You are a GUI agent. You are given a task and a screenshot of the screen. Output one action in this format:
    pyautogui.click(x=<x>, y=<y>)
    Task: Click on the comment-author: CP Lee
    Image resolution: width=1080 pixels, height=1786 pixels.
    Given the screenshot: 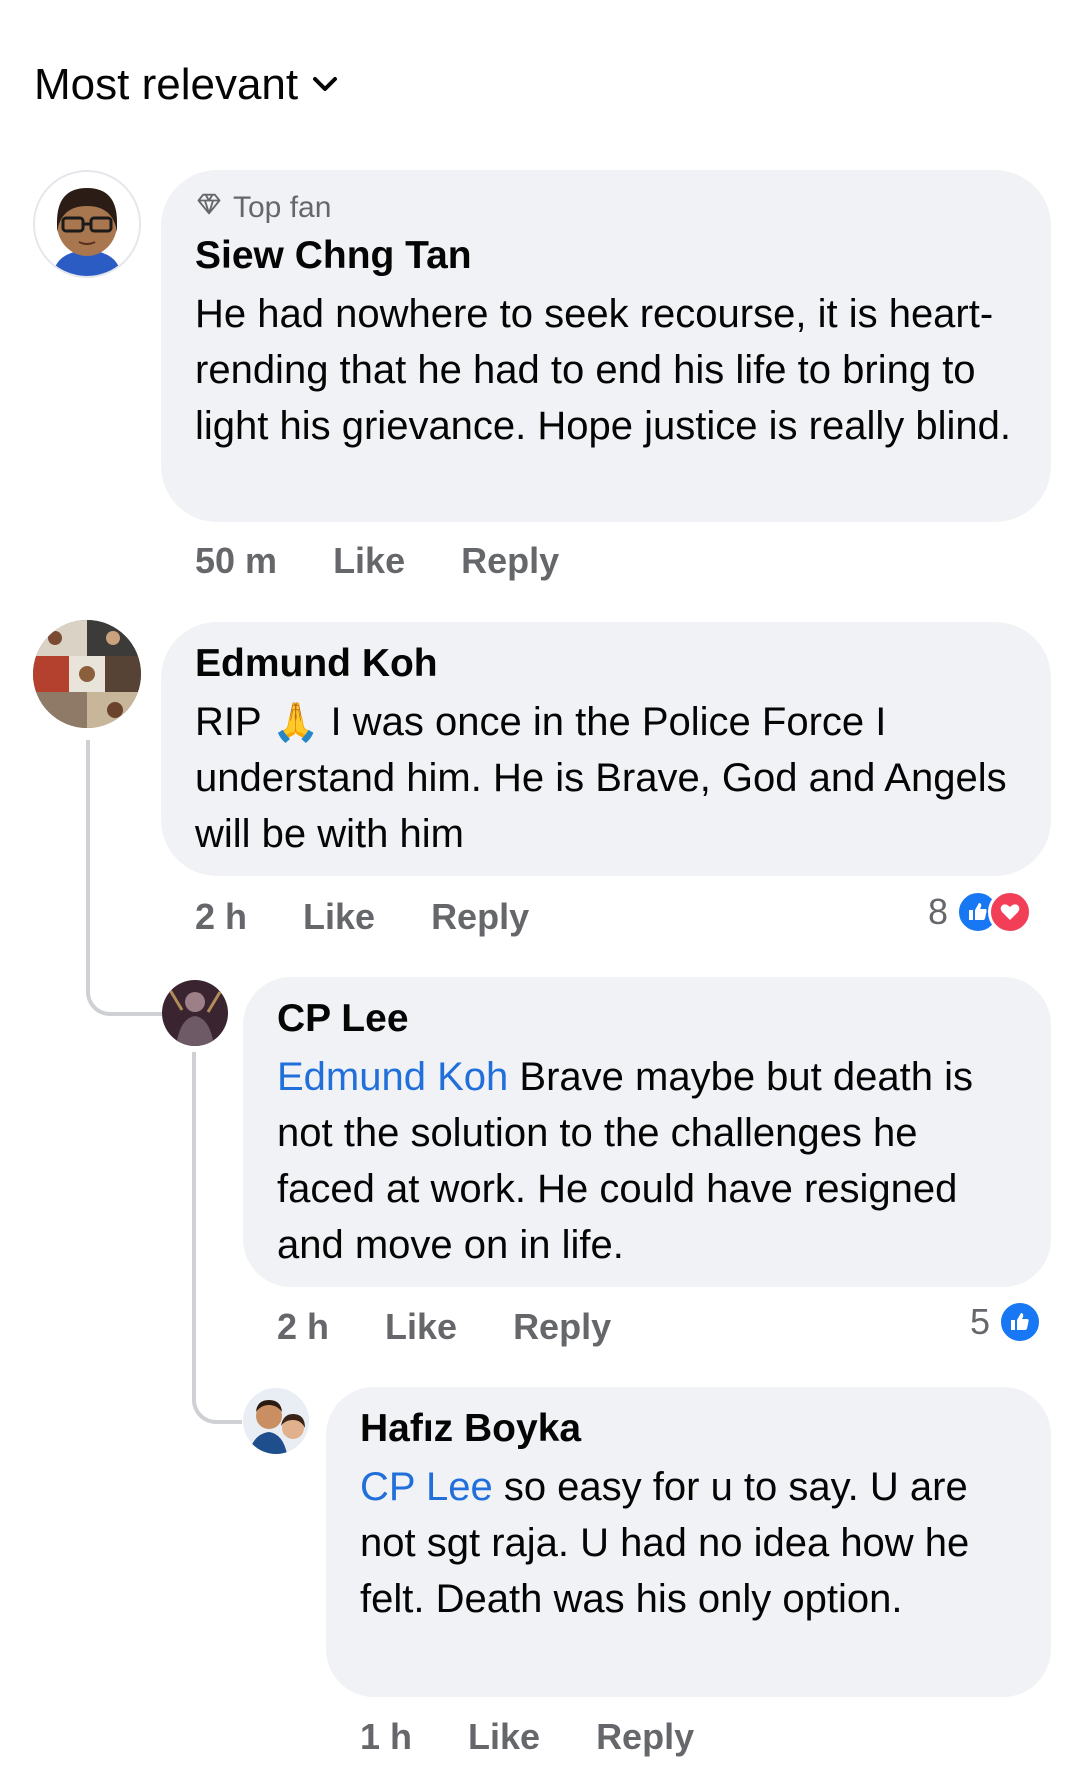 What is the action you would take?
    pyautogui.click(x=647, y=1019)
    